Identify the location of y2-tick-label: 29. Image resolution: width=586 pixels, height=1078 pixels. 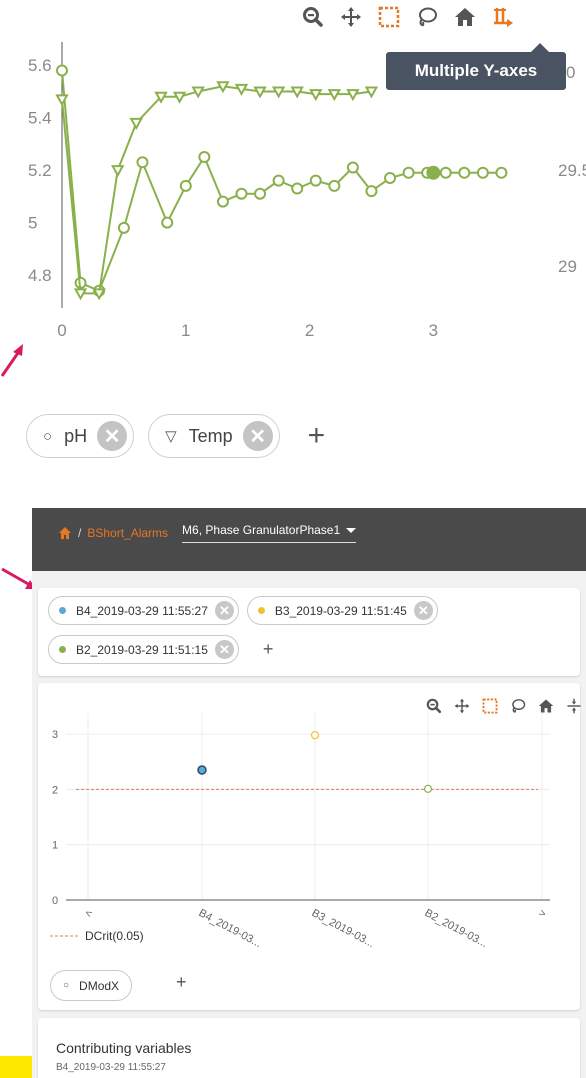
(567, 266).